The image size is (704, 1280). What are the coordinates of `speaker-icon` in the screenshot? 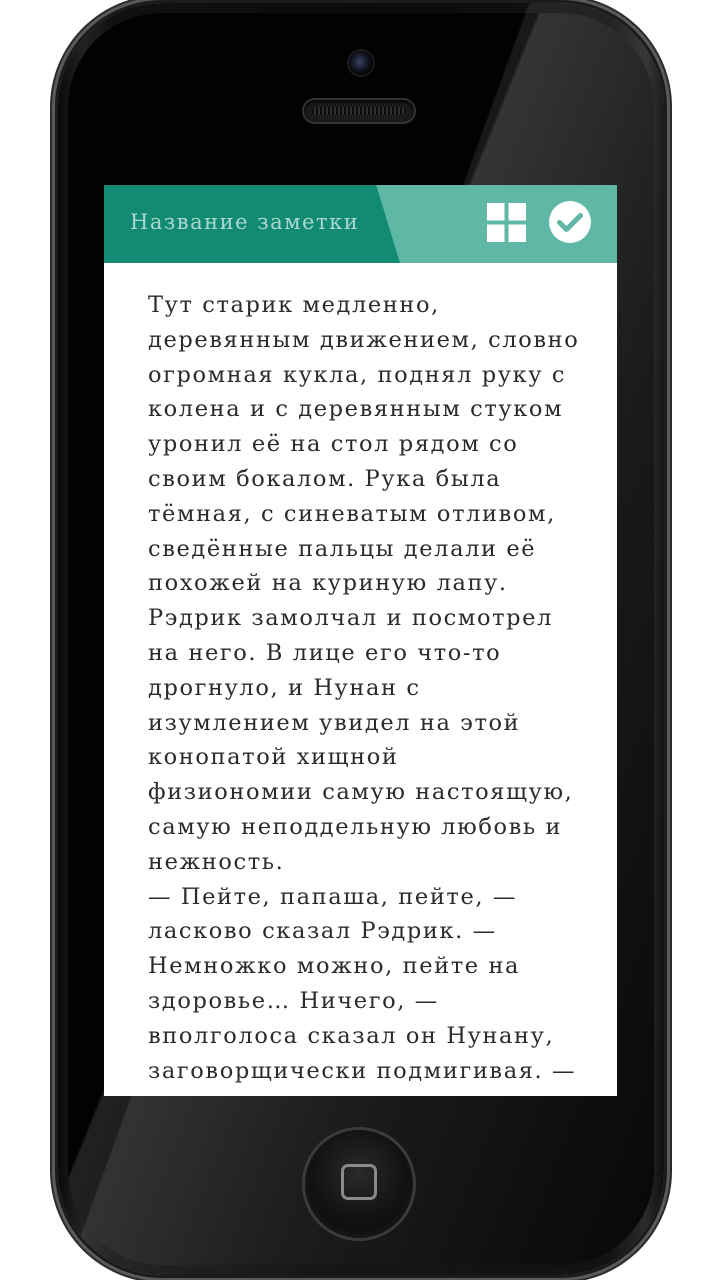 It's located at (359, 111).